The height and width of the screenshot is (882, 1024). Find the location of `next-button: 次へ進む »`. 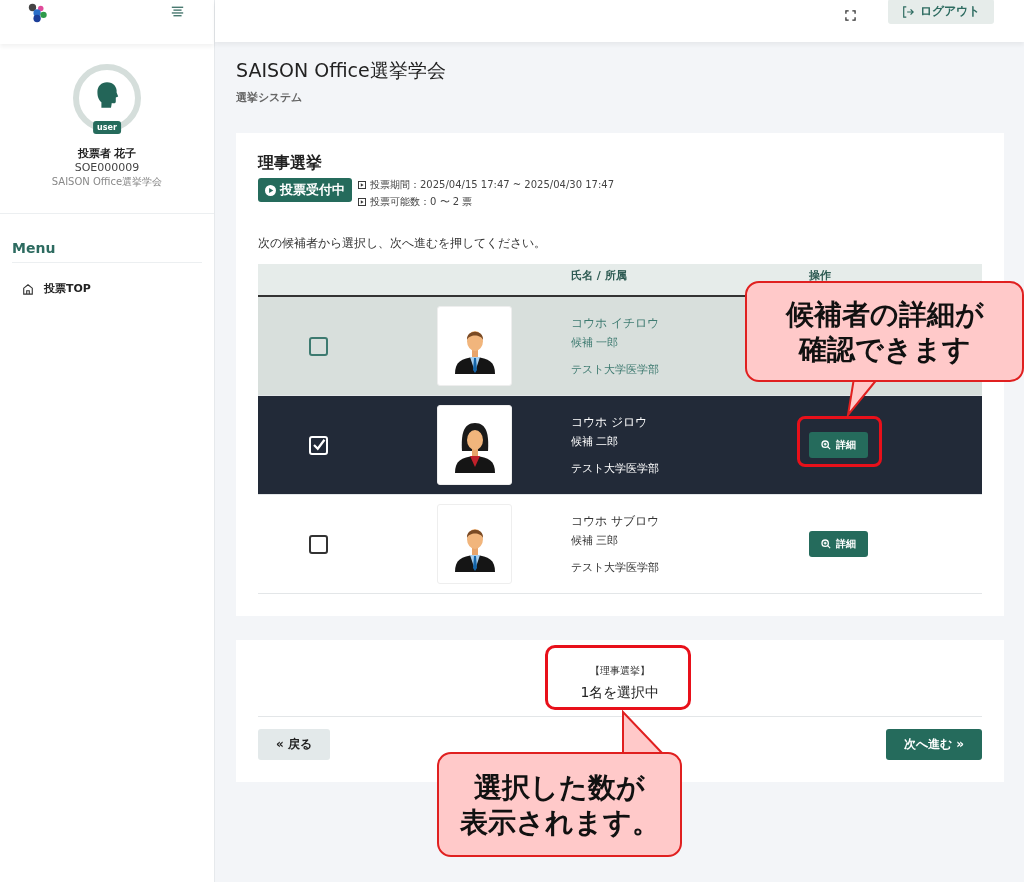

next-button: 次へ進む » is located at coordinates (934, 744).